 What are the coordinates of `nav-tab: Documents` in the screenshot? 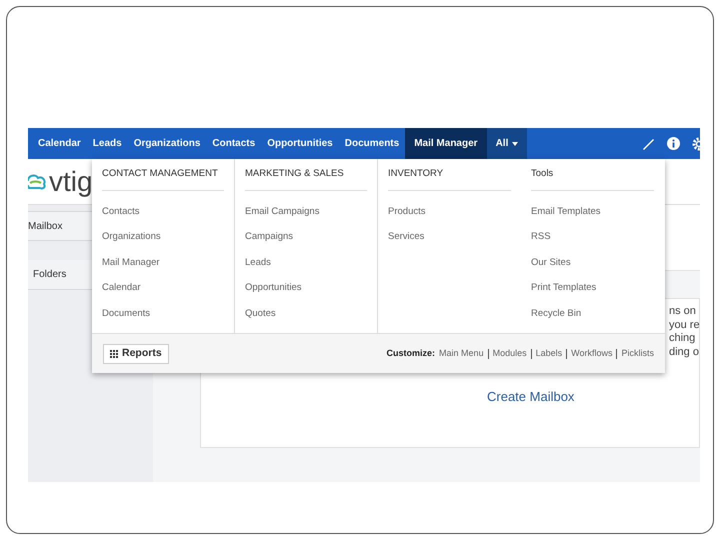 It's located at (372, 143).